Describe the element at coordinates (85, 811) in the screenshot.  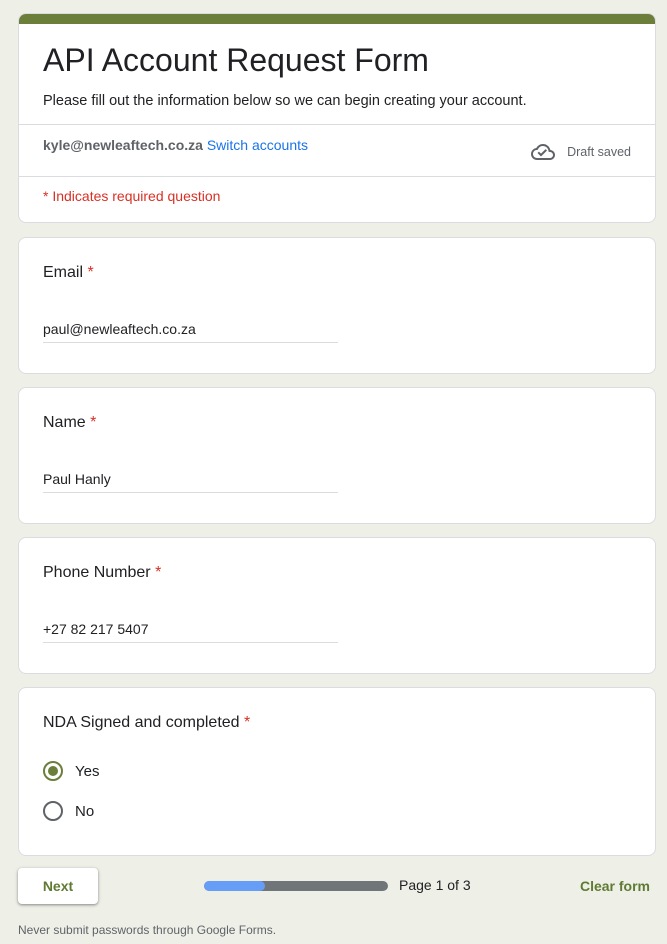
I see `nda-option-no-label: No` at that location.